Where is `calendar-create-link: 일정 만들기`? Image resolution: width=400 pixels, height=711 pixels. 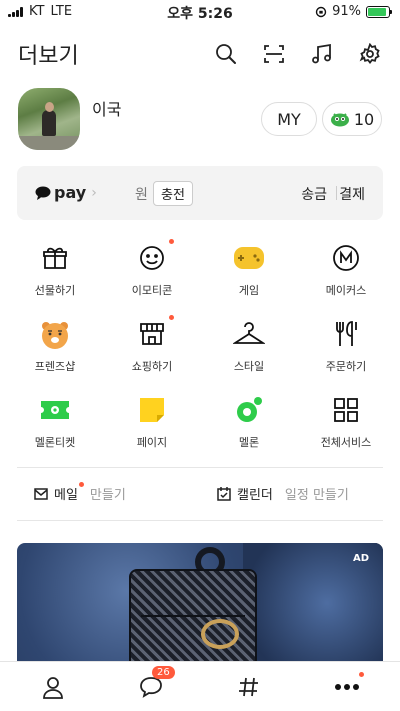 calendar-create-link: 일정 만들기 is located at coordinates (317, 493).